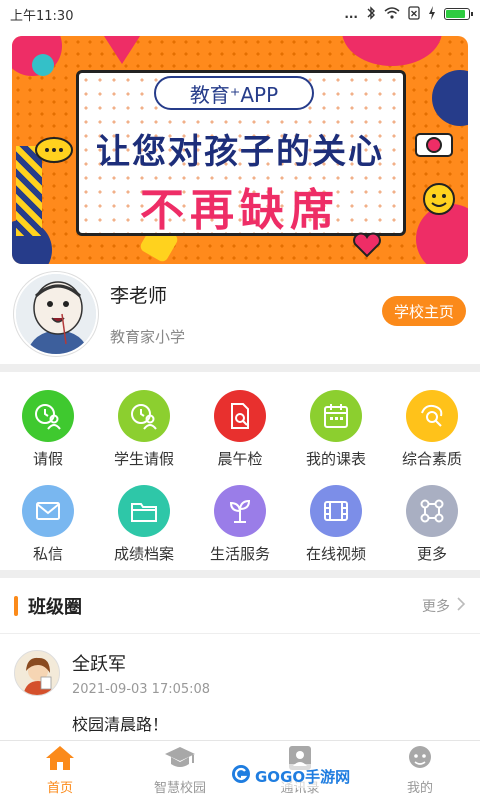 This screenshot has height=800, width=480. What do you see at coordinates (303, 776) in the screenshot?
I see `watermark-text: GOGO手游网` at bounding box center [303, 776].